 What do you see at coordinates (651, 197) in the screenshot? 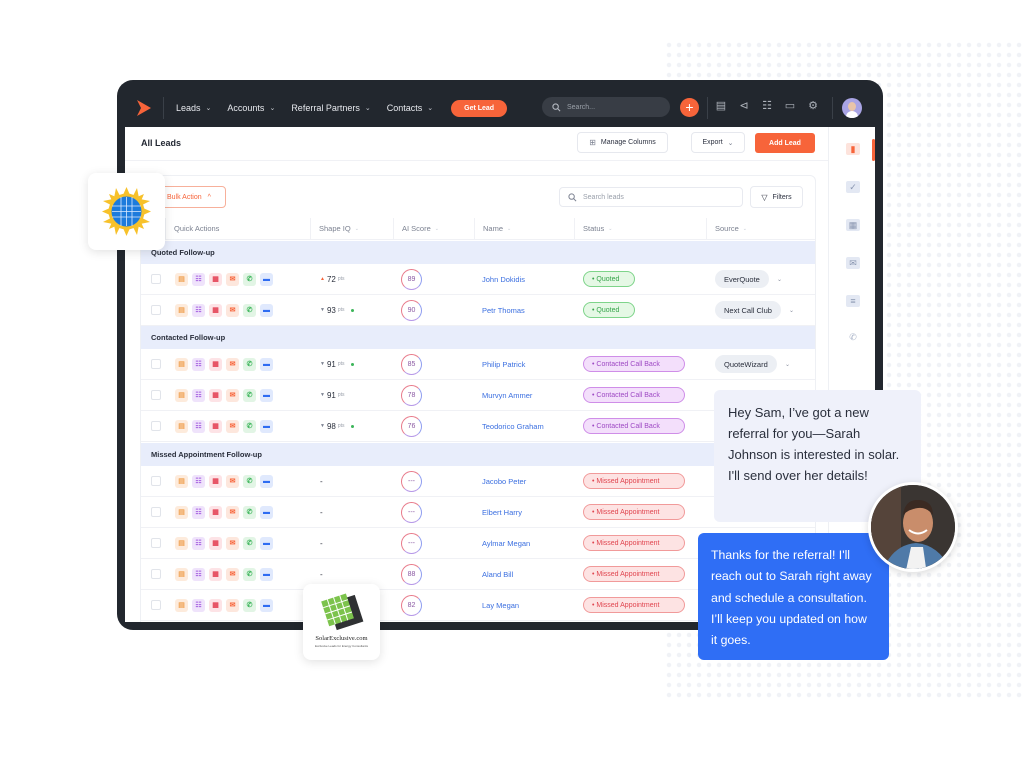
I see `search-leads-input: Search leads` at bounding box center [651, 197].